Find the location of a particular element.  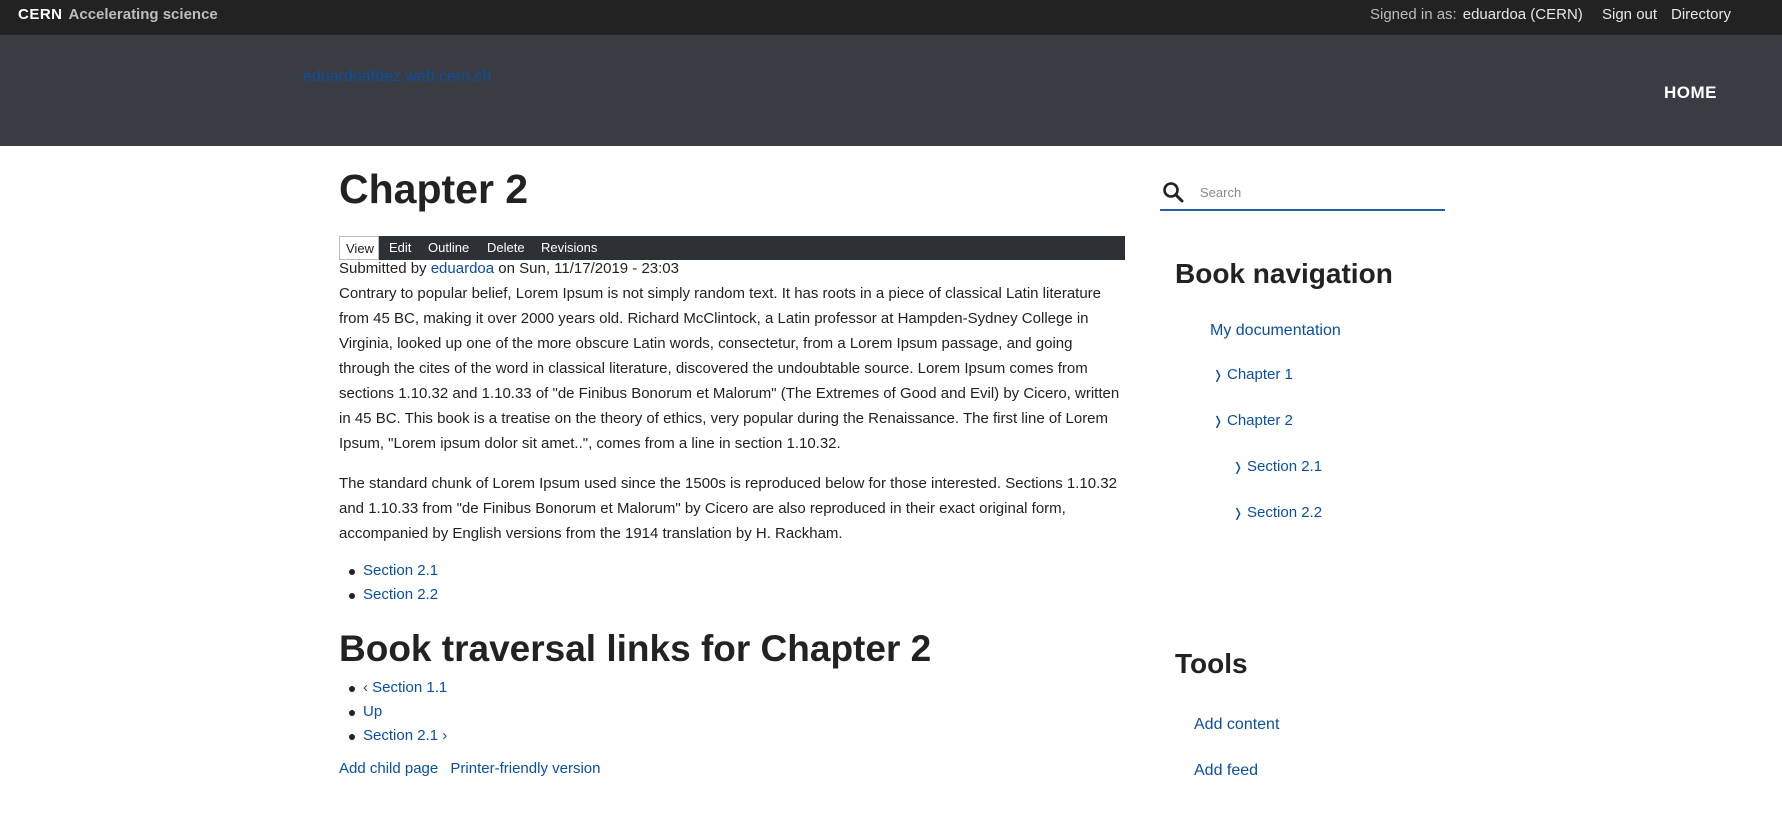

child-page-list: Section 2.1 Section 2.2 is located at coordinates (388, 583).